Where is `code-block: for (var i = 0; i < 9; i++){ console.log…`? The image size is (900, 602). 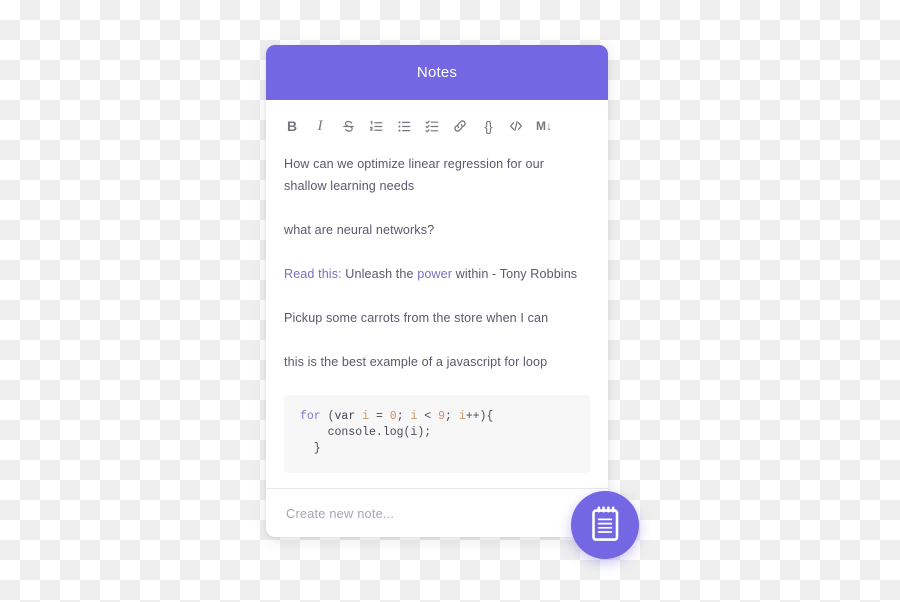
code-block: for (var i = 0; i < 9; i++){ console.log… is located at coordinates (437, 434).